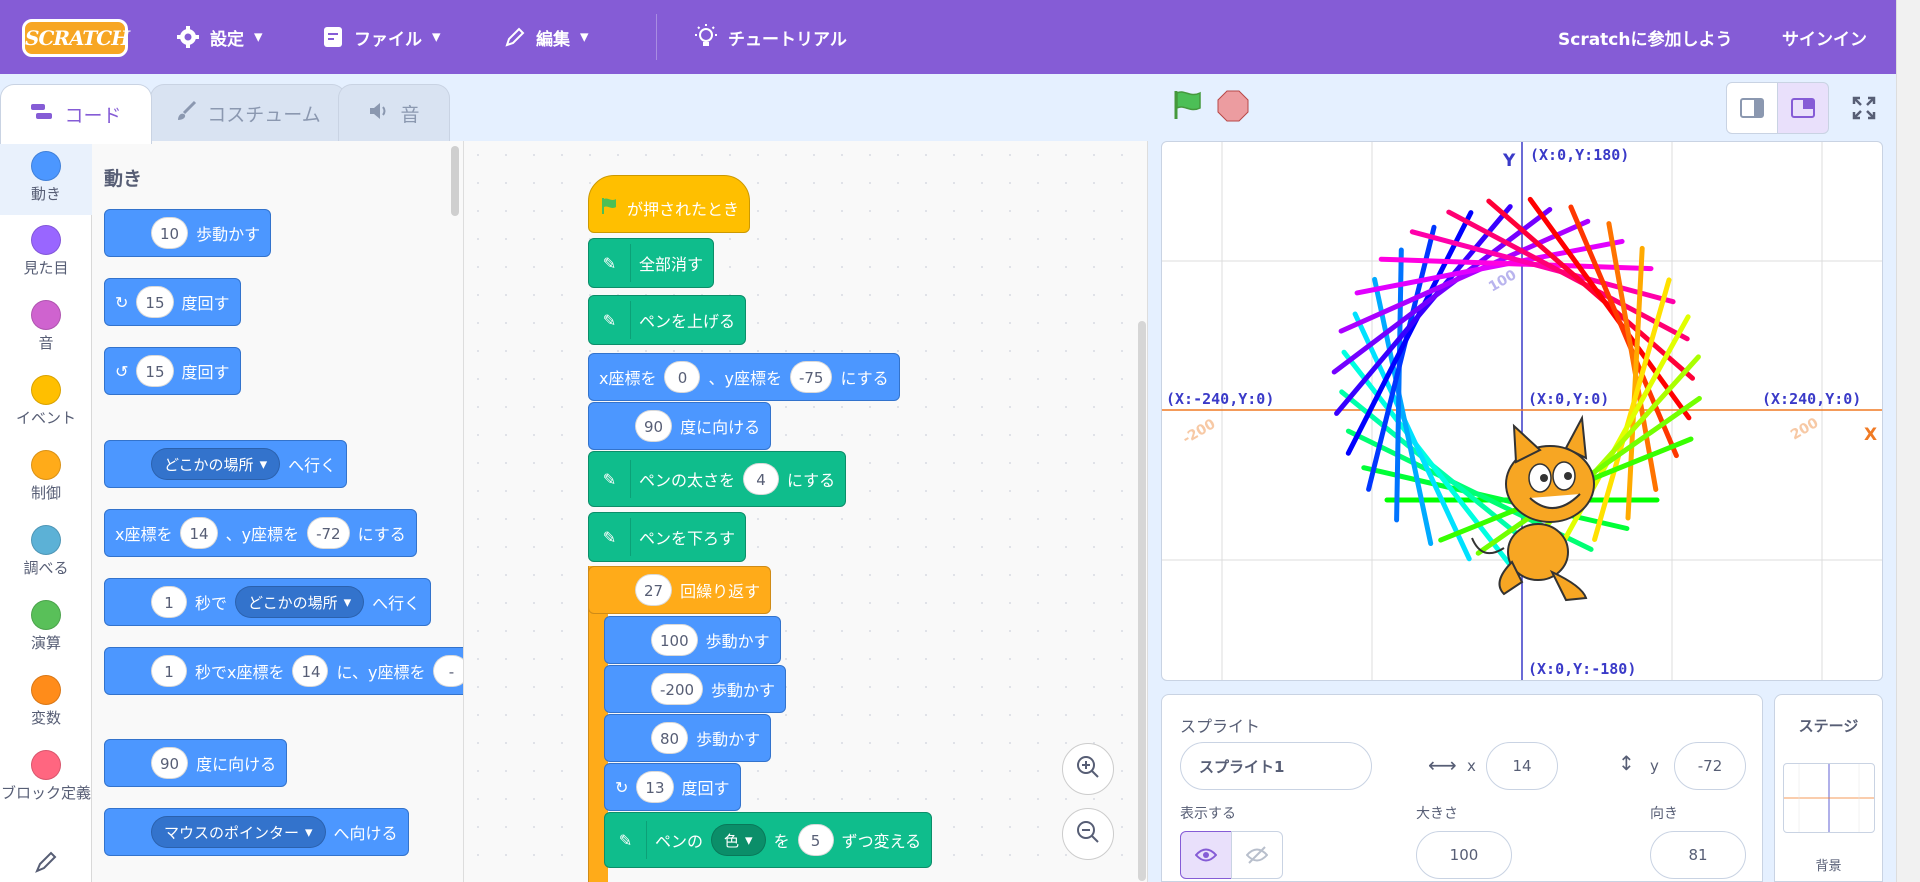  I want to click on block-set-pen-size: ✎ ペンの太さを 4 にする, so click(717, 479).